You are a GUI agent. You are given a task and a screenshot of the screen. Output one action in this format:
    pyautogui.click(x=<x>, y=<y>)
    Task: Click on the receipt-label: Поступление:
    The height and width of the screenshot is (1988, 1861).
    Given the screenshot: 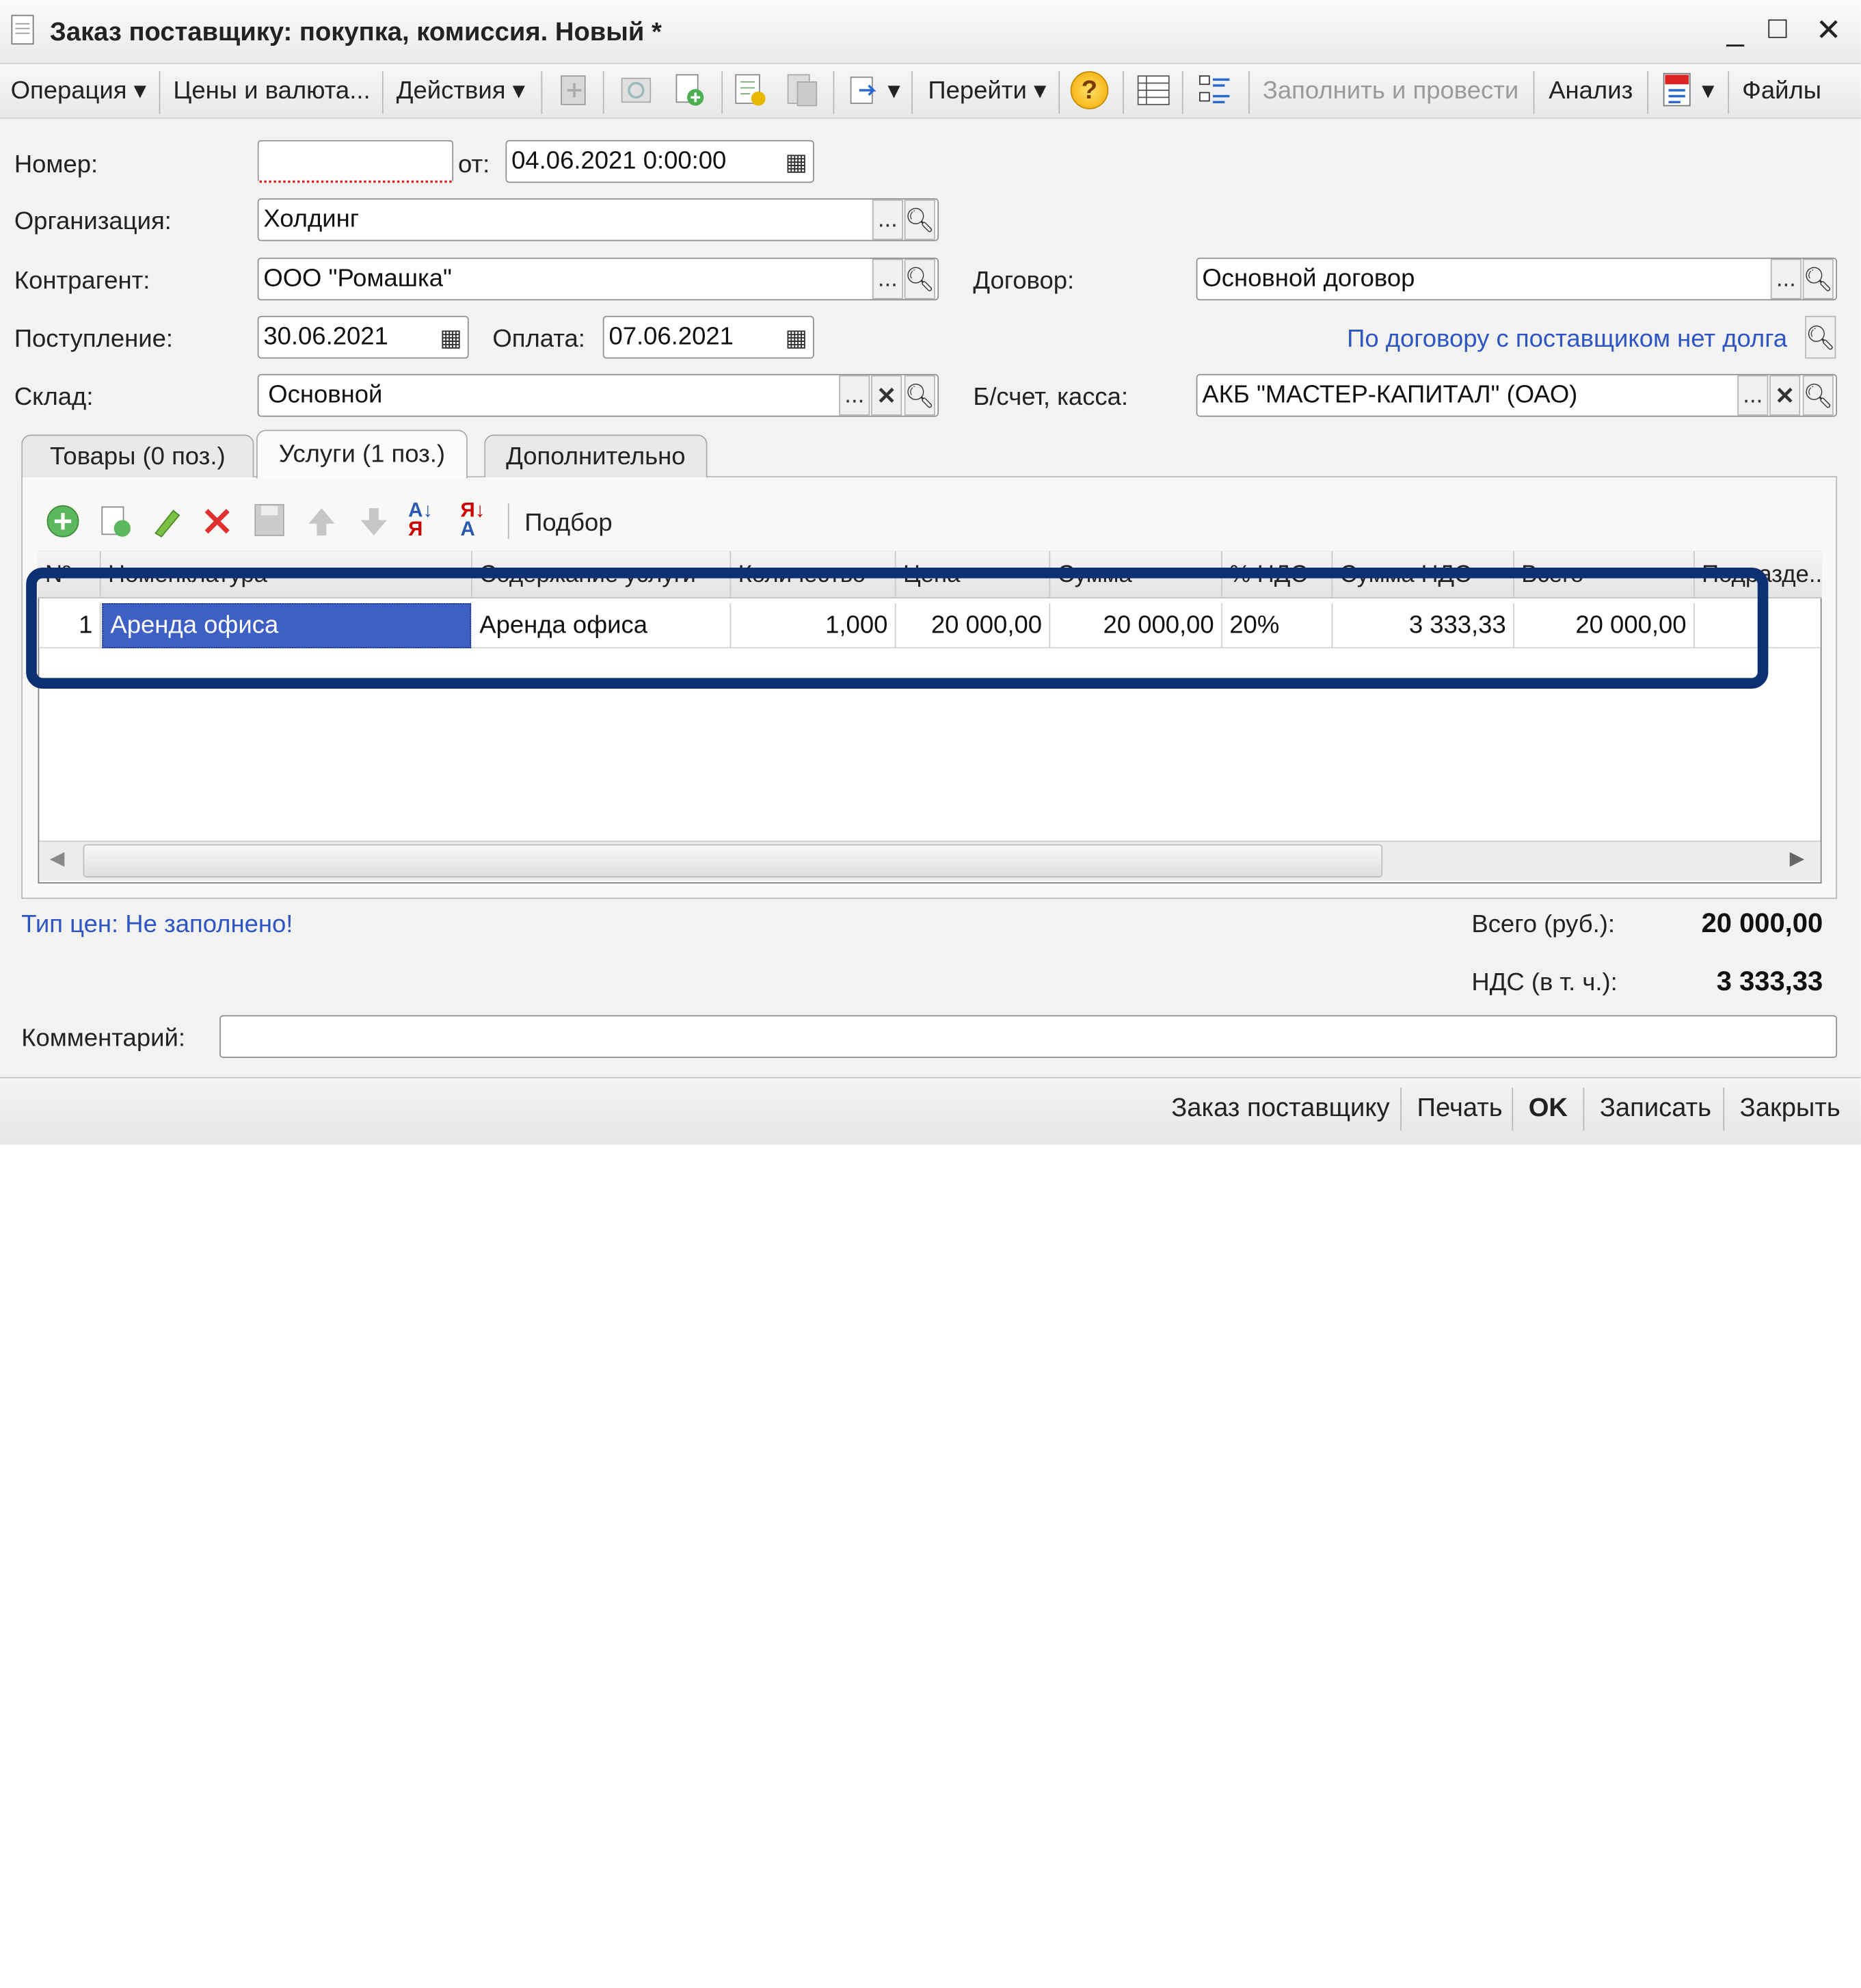 What is the action you would take?
    pyautogui.click(x=94, y=339)
    